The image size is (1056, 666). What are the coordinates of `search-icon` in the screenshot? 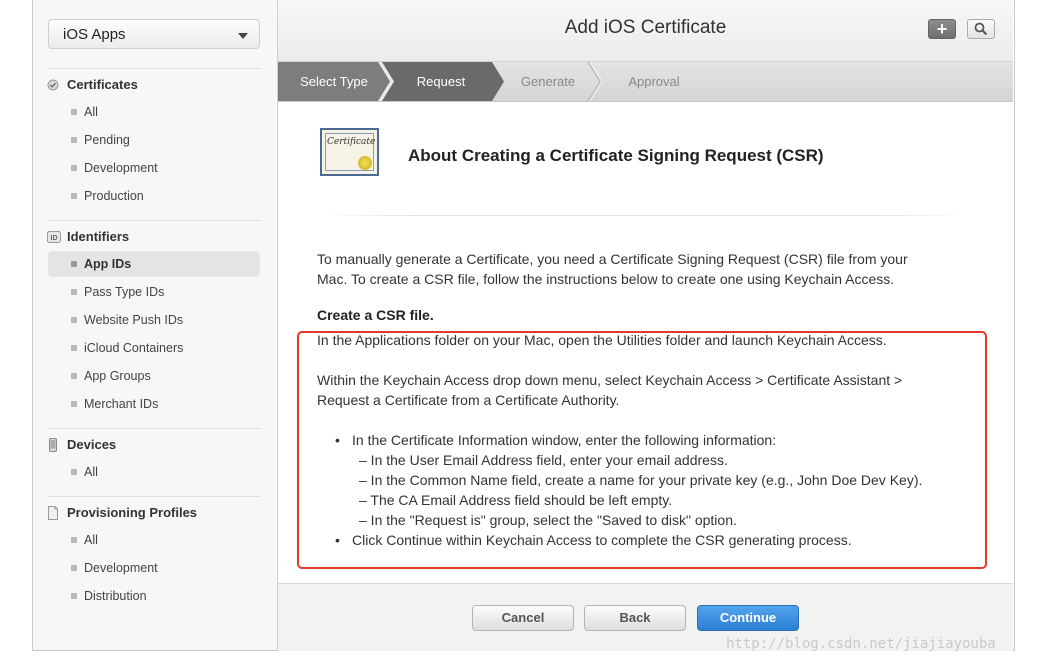 It's located at (981, 29).